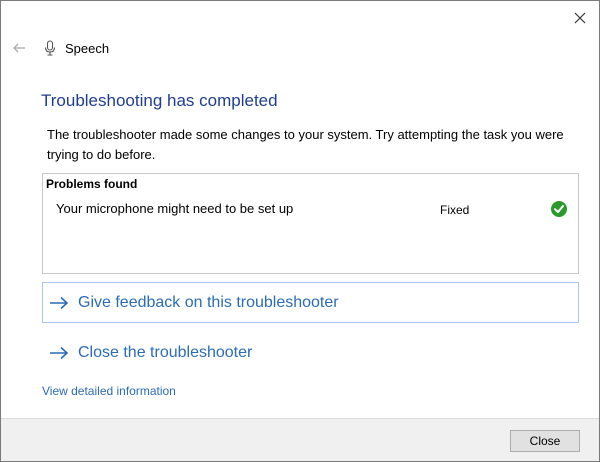 The width and height of the screenshot is (600, 462). I want to click on back-arrow-icon, so click(19, 48).